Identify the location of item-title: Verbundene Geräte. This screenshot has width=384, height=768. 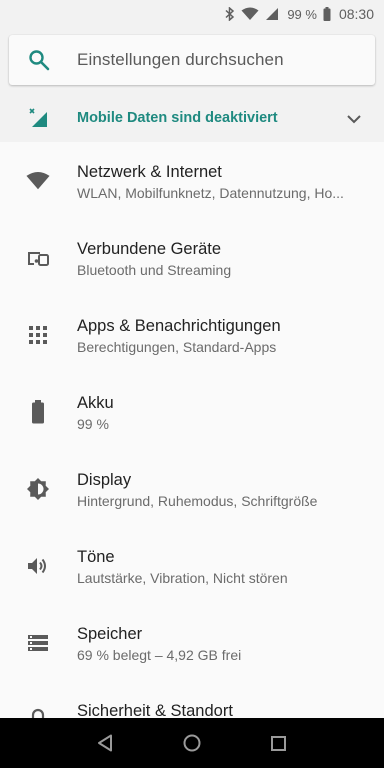
(149, 249).